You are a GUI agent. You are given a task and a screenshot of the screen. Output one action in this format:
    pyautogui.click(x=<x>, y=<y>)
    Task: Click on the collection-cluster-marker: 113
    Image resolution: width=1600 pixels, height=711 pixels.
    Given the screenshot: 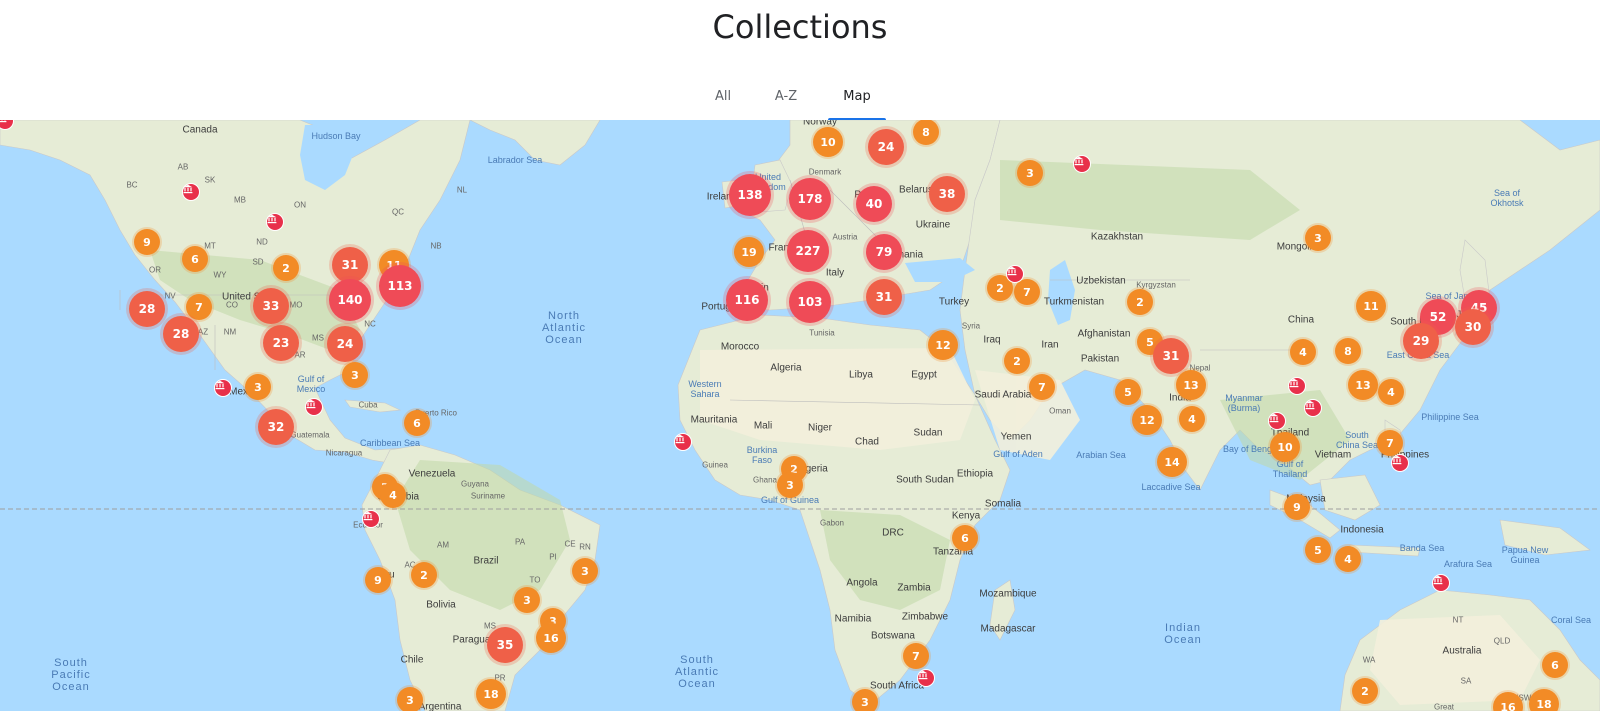 What is the action you would take?
    pyautogui.click(x=400, y=286)
    